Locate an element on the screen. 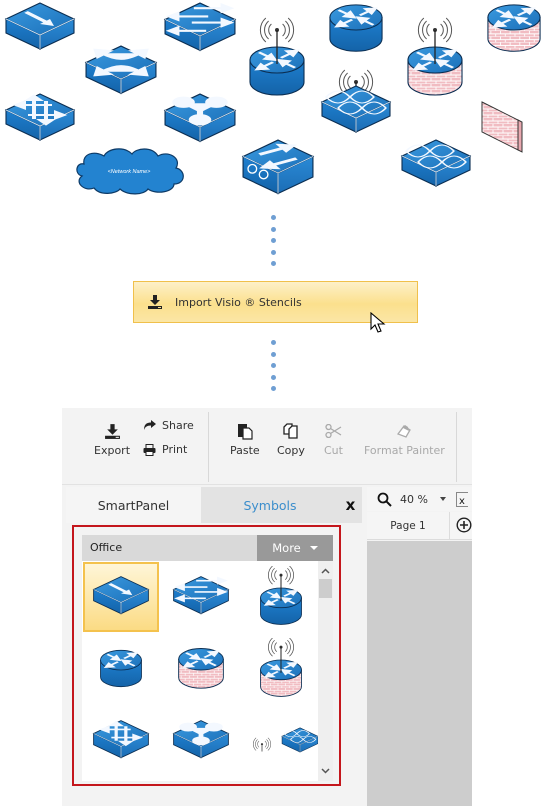 The image size is (550, 806). print-icon is located at coordinates (150, 449).